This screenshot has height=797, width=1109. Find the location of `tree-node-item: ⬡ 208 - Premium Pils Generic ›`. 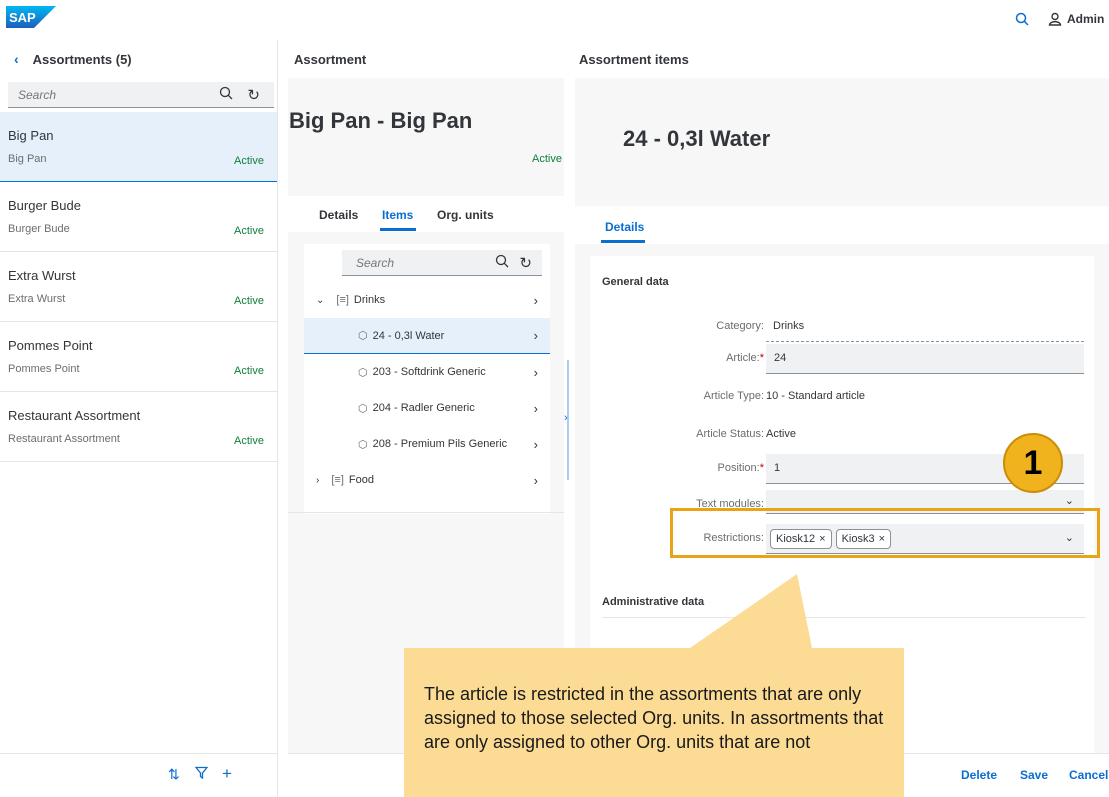

tree-node-item: ⬡ 208 - Premium Pils Generic › is located at coordinates (427, 444).